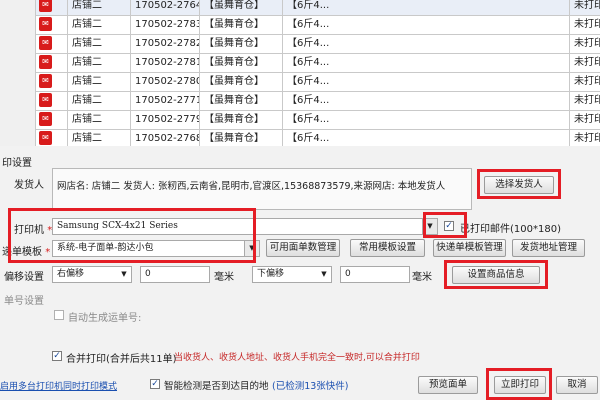 This screenshot has width=600, height=400. I want to click on attach-print-label: 已打印邮件(100*180), so click(510, 229).